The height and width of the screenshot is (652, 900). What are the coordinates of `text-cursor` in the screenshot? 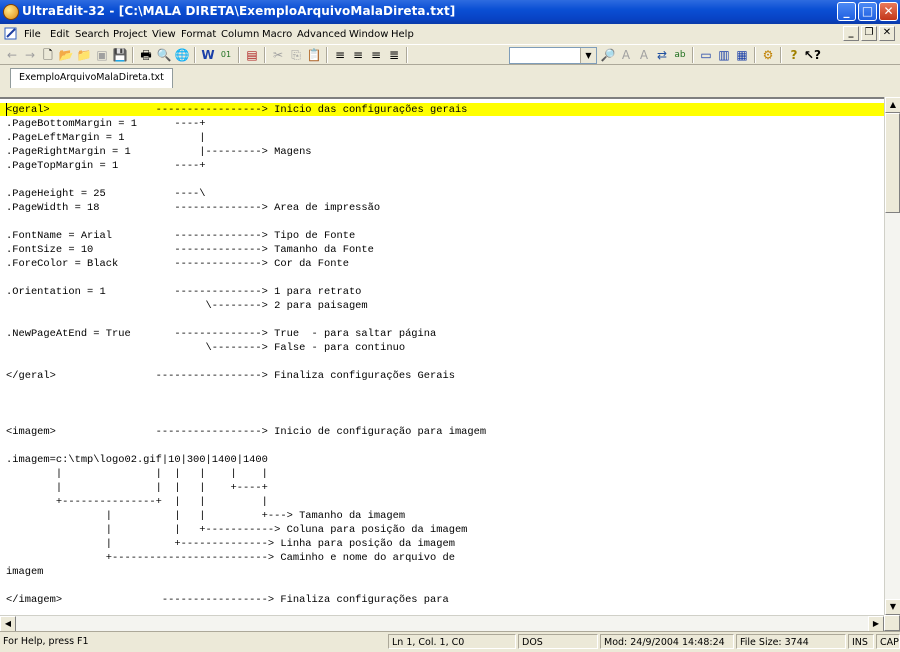 It's located at (6, 109).